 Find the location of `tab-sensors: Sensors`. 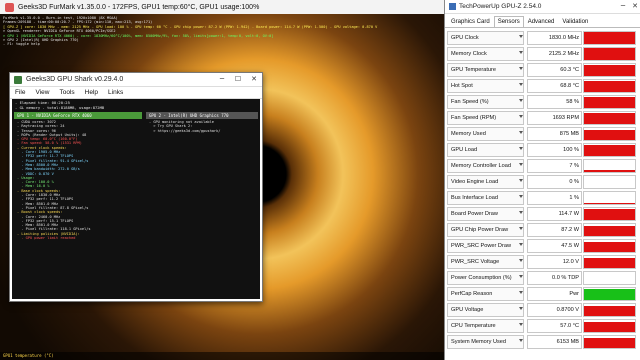

tab-sensors: Sensors is located at coordinates (508, 21).